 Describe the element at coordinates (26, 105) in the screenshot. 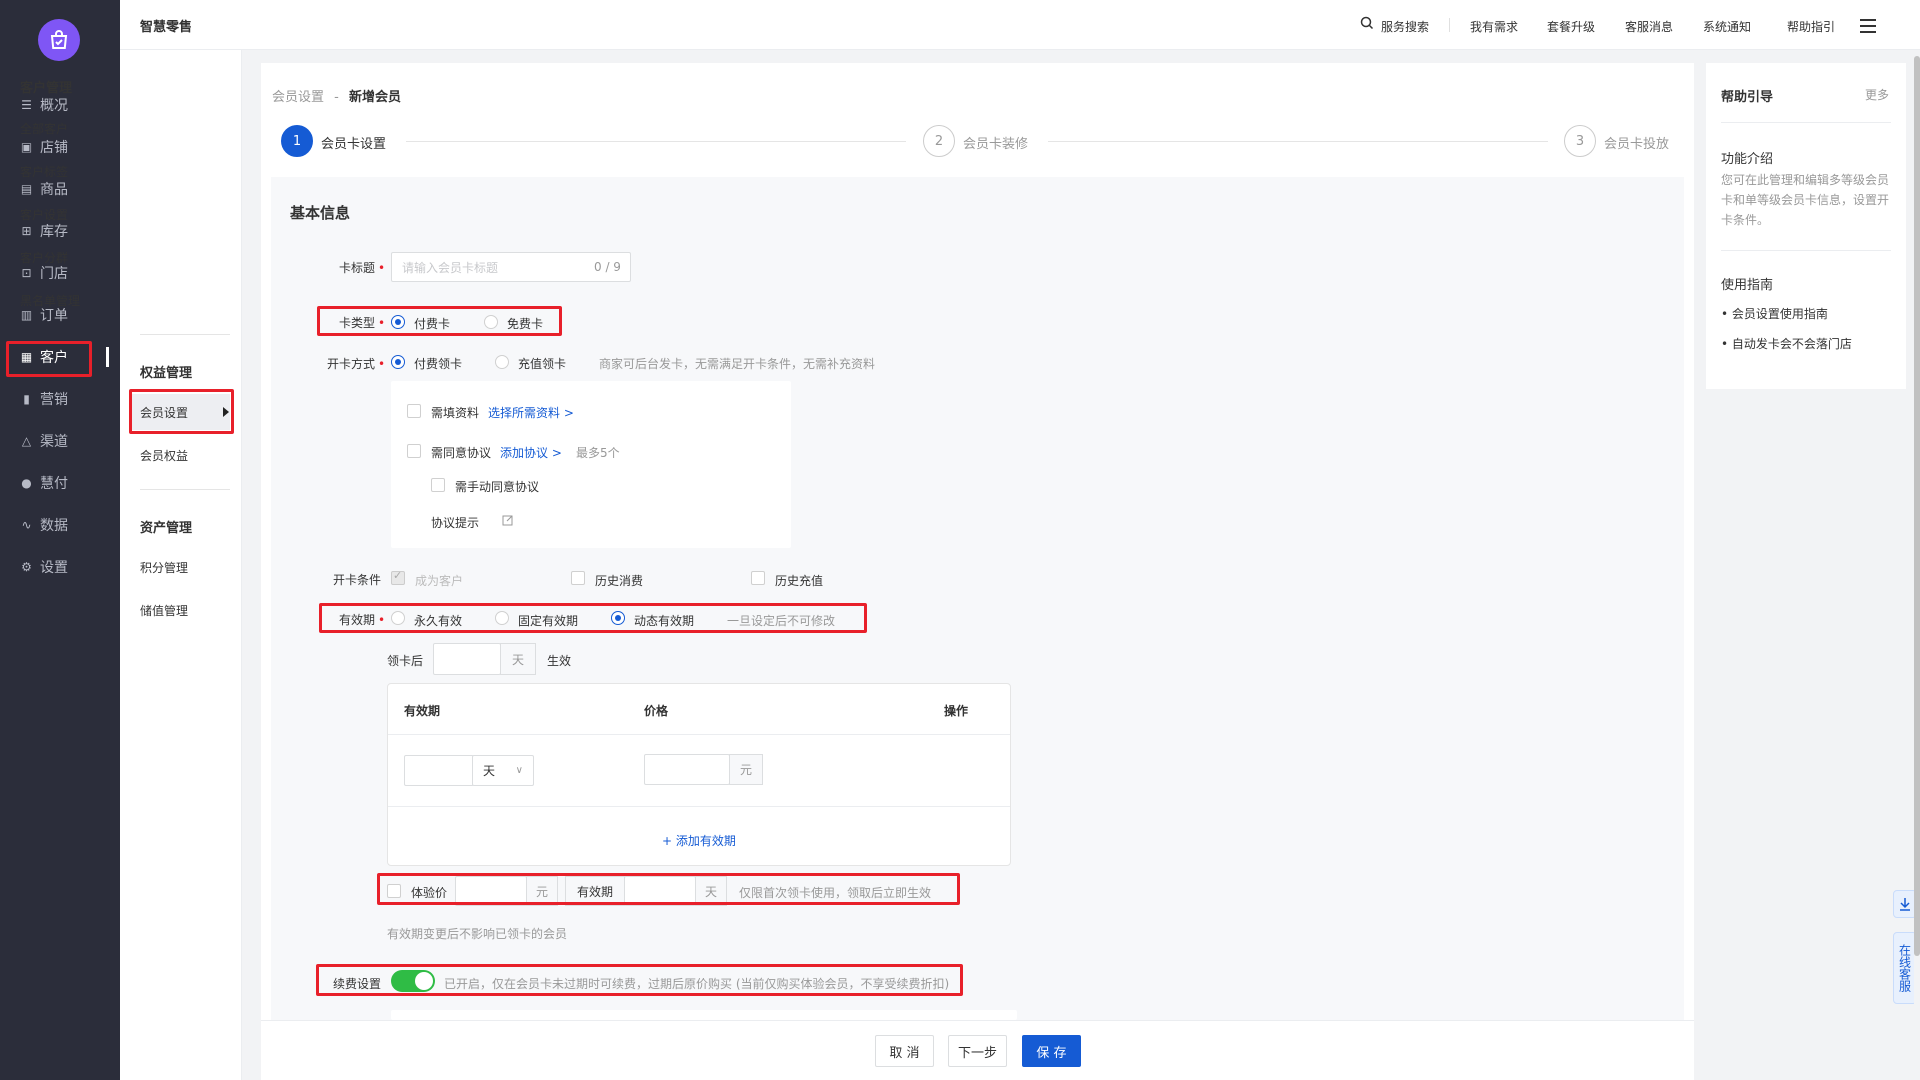

I see `list-icon: ☰` at that location.